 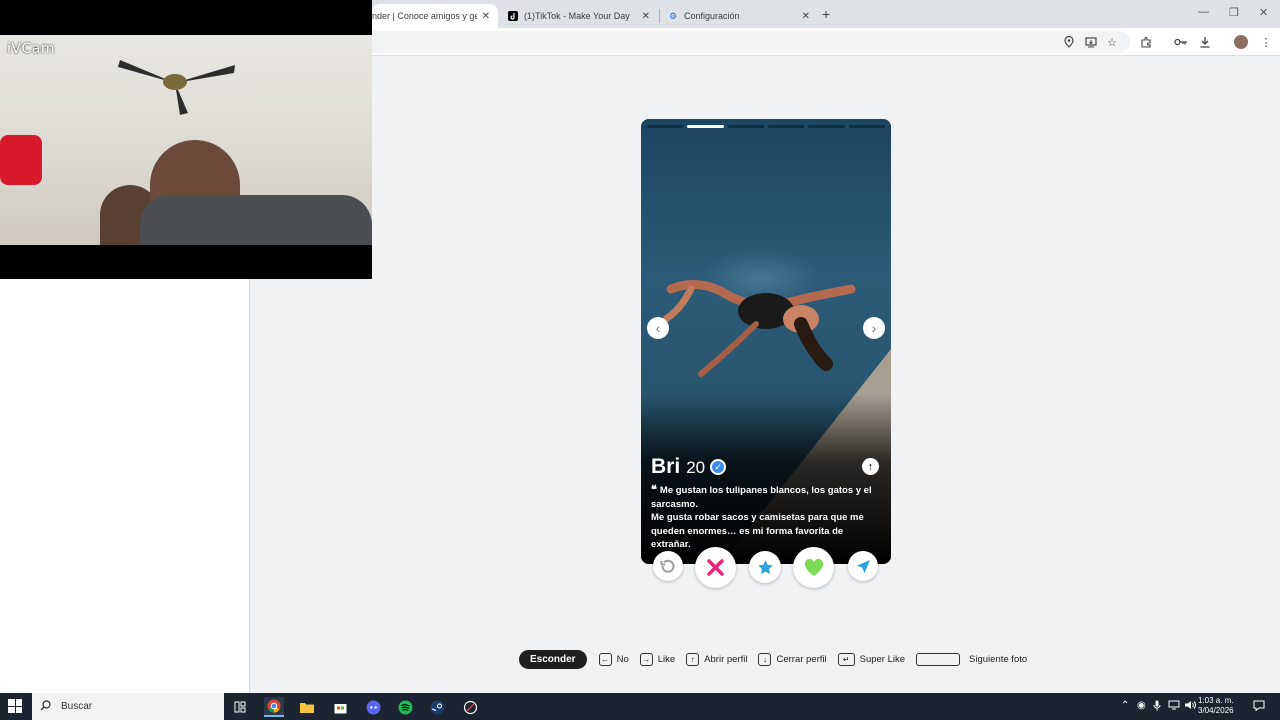 What do you see at coordinates (31, 49) in the screenshot?
I see `ivcam-logo: iVCam` at bounding box center [31, 49].